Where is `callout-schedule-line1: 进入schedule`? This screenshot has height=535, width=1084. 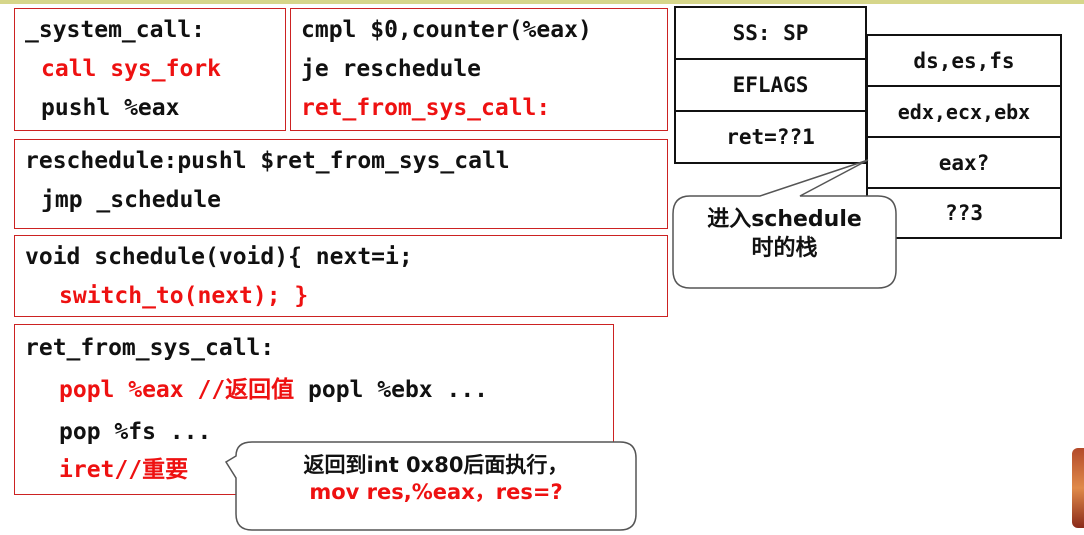
callout-schedule-line1: 进入schedule is located at coordinates (784, 219).